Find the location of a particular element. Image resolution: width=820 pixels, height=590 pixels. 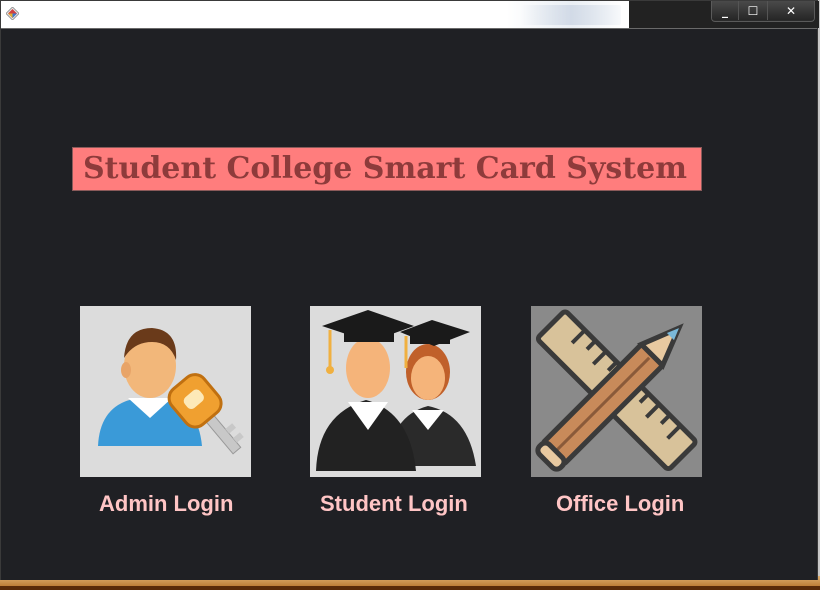

student-login-label: Student Login is located at coordinates (394, 504).